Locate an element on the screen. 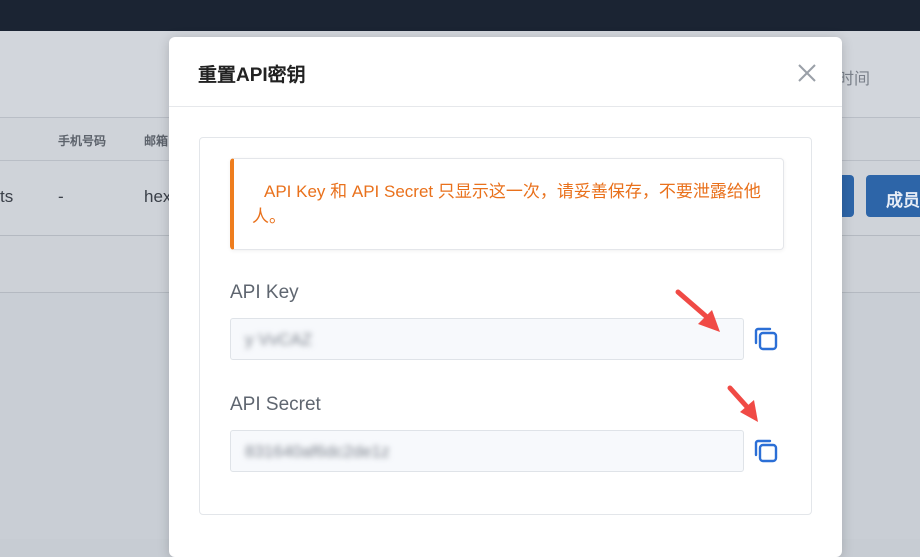  background-member-label: 成员 is located at coordinates (903, 200).